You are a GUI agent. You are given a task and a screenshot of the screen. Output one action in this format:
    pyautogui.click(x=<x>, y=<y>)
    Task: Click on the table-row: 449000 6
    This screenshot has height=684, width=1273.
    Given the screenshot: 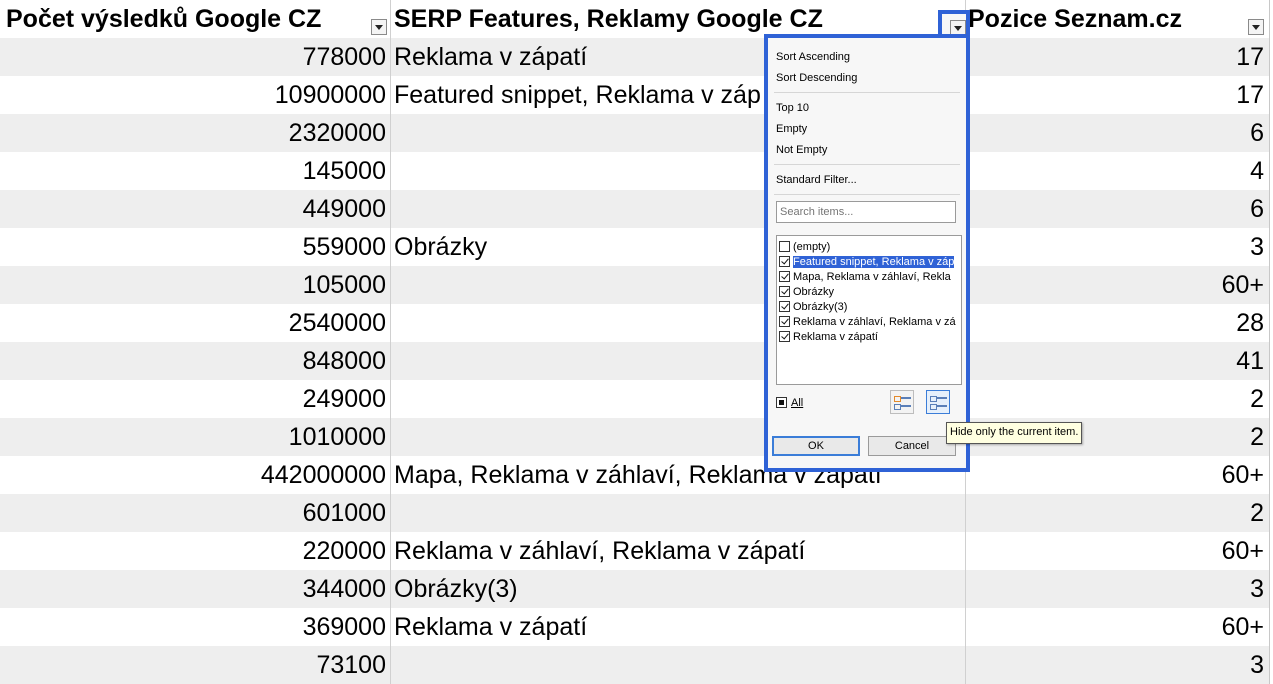 What is the action you would take?
    pyautogui.click(x=636, y=209)
    